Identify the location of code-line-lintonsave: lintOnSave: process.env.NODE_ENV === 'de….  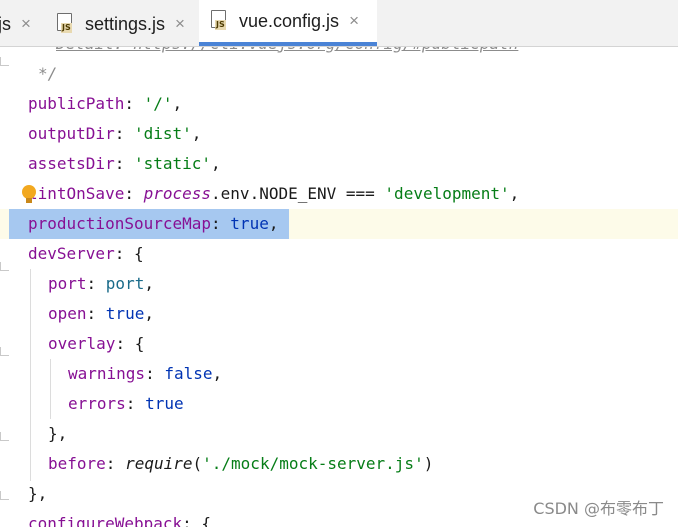
(274, 193).